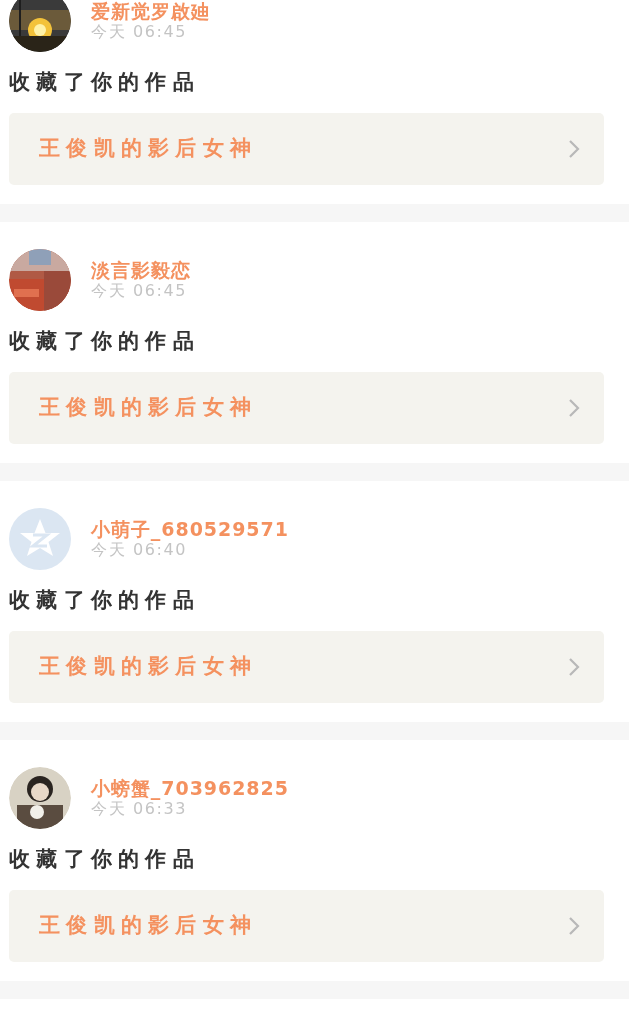 The width and height of the screenshot is (629, 1024). Describe the element at coordinates (151, 11) in the screenshot. I see `username: 爱新觉罗啟廸` at that location.